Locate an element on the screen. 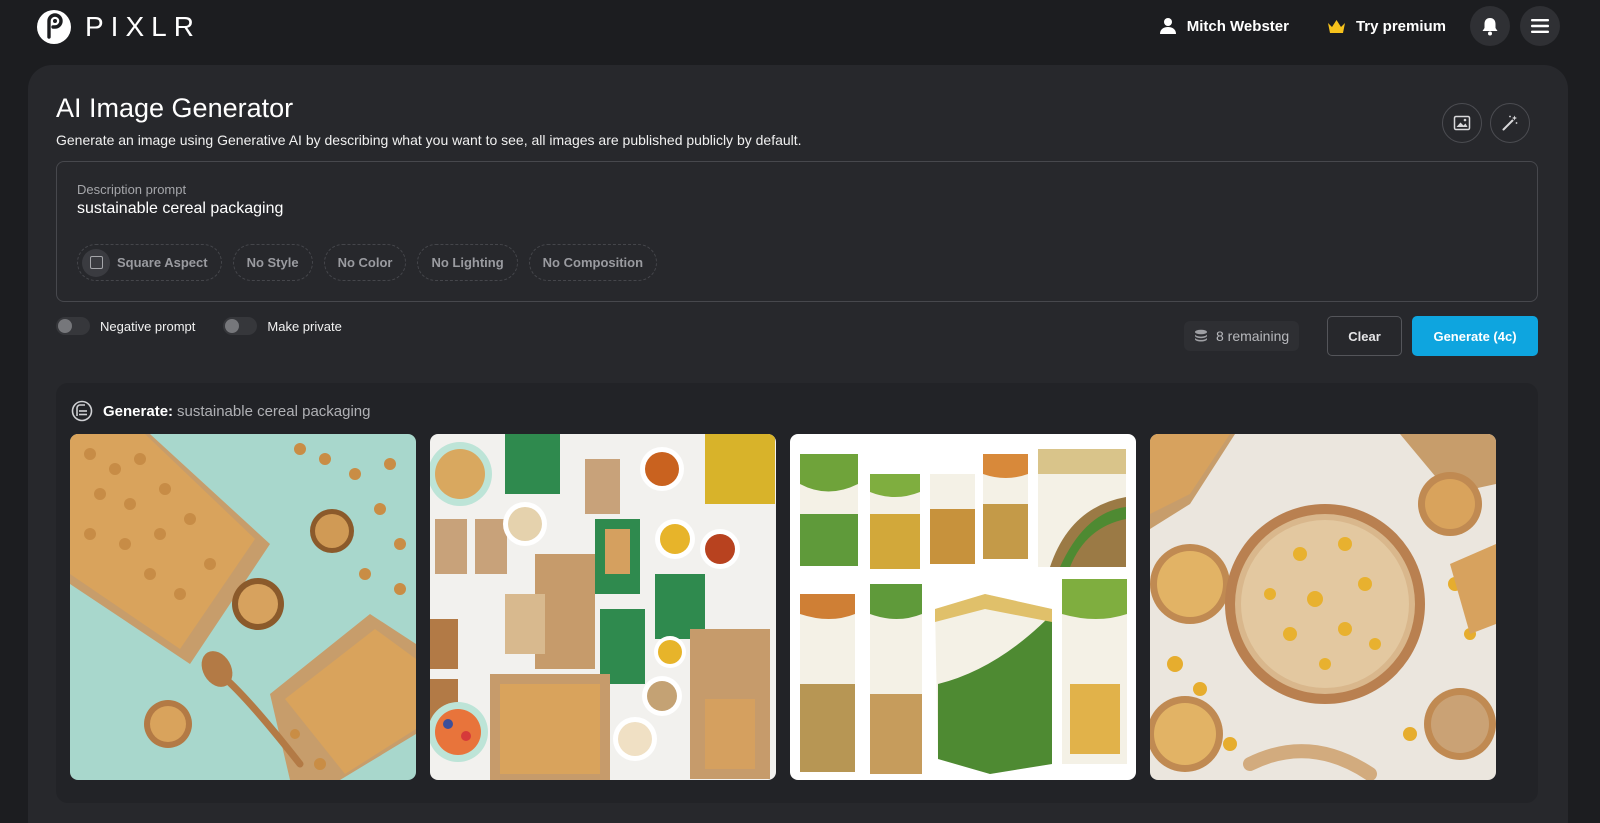 The image size is (1600, 823). user-icon is located at coordinates (1167, 26).